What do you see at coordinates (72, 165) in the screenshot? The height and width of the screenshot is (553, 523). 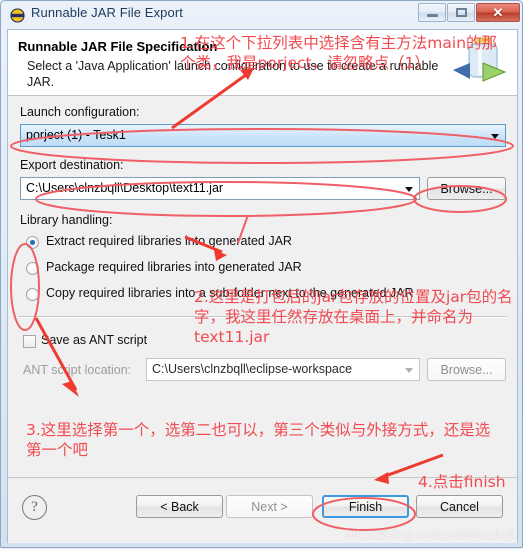 I see `export-destination-label: Export destination:` at bounding box center [72, 165].